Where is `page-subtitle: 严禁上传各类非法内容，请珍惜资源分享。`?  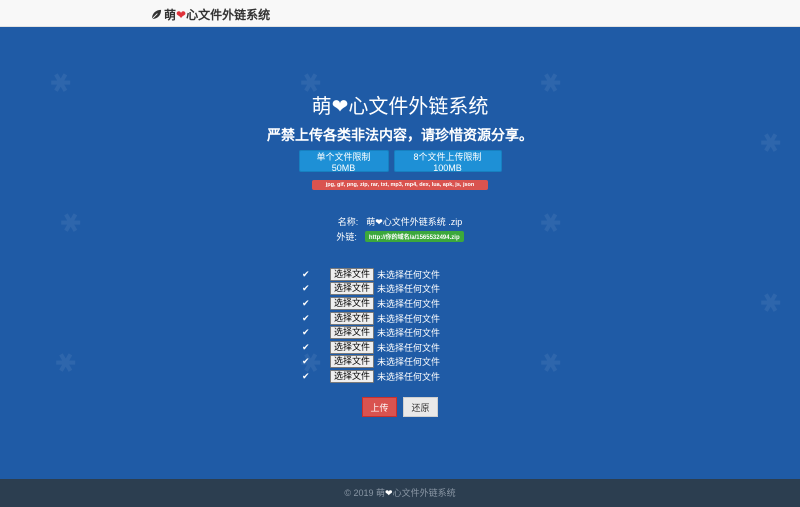 page-subtitle: 严禁上传各类非法内容，请珍惜资源分享。 is located at coordinates (400, 135).